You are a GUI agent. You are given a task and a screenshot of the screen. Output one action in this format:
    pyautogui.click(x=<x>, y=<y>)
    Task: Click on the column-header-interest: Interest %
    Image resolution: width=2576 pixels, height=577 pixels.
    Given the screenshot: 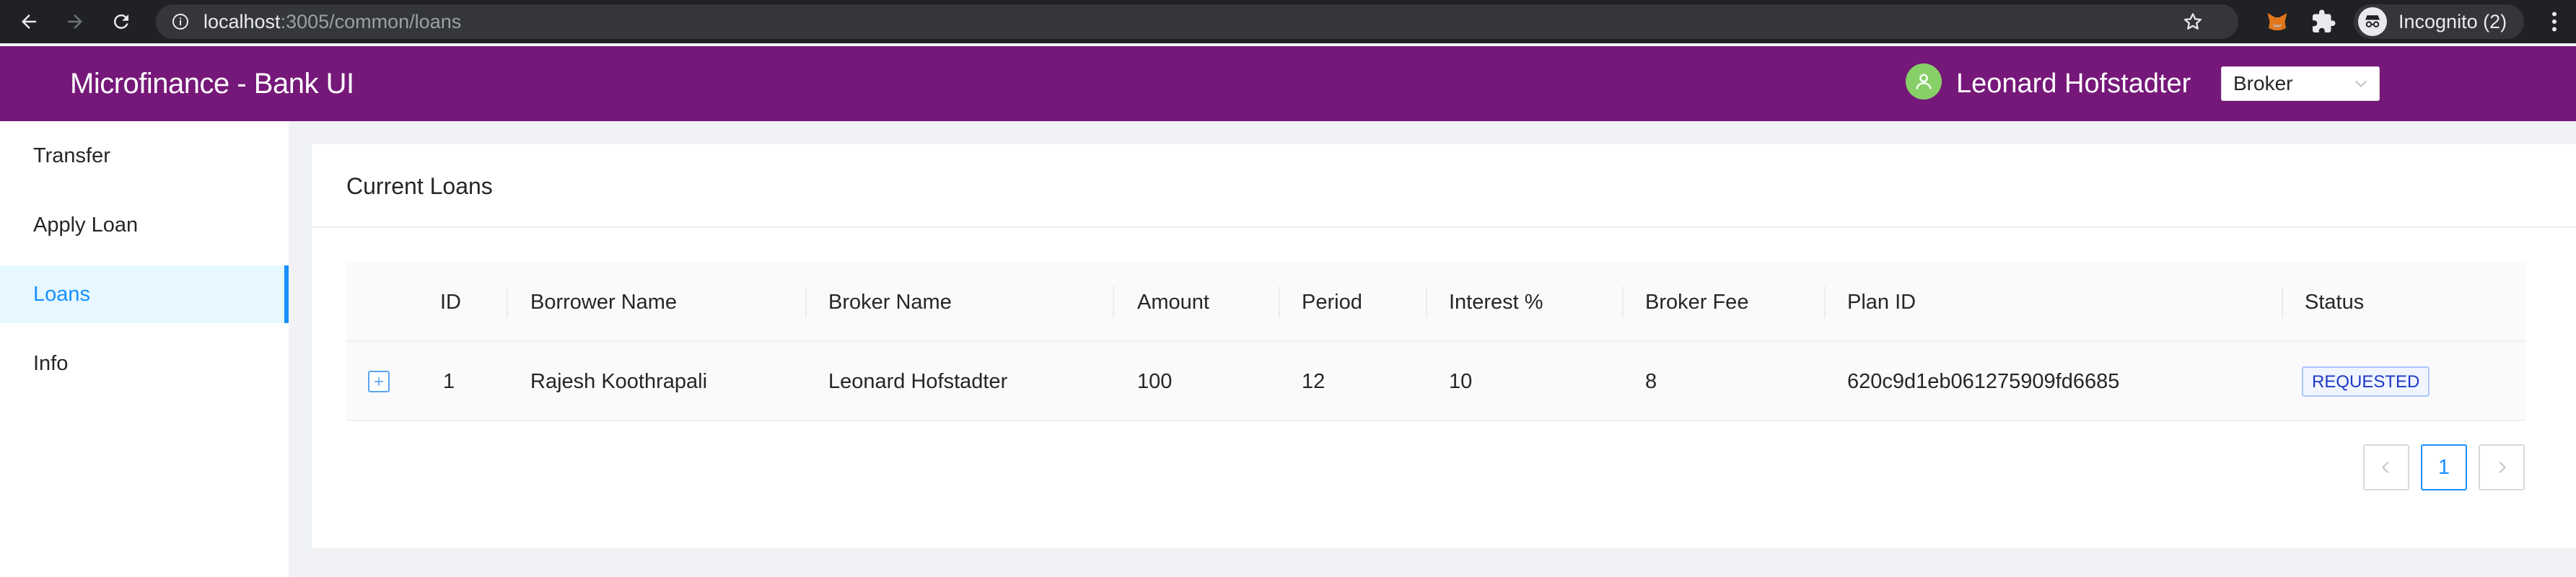 What is the action you would take?
    pyautogui.click(x=1496, y=302)
    